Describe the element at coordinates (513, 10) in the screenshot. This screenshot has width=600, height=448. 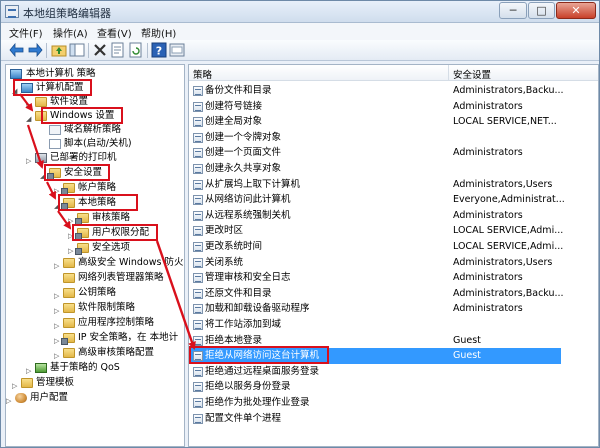
I see `minimize-button: ─` at that location.